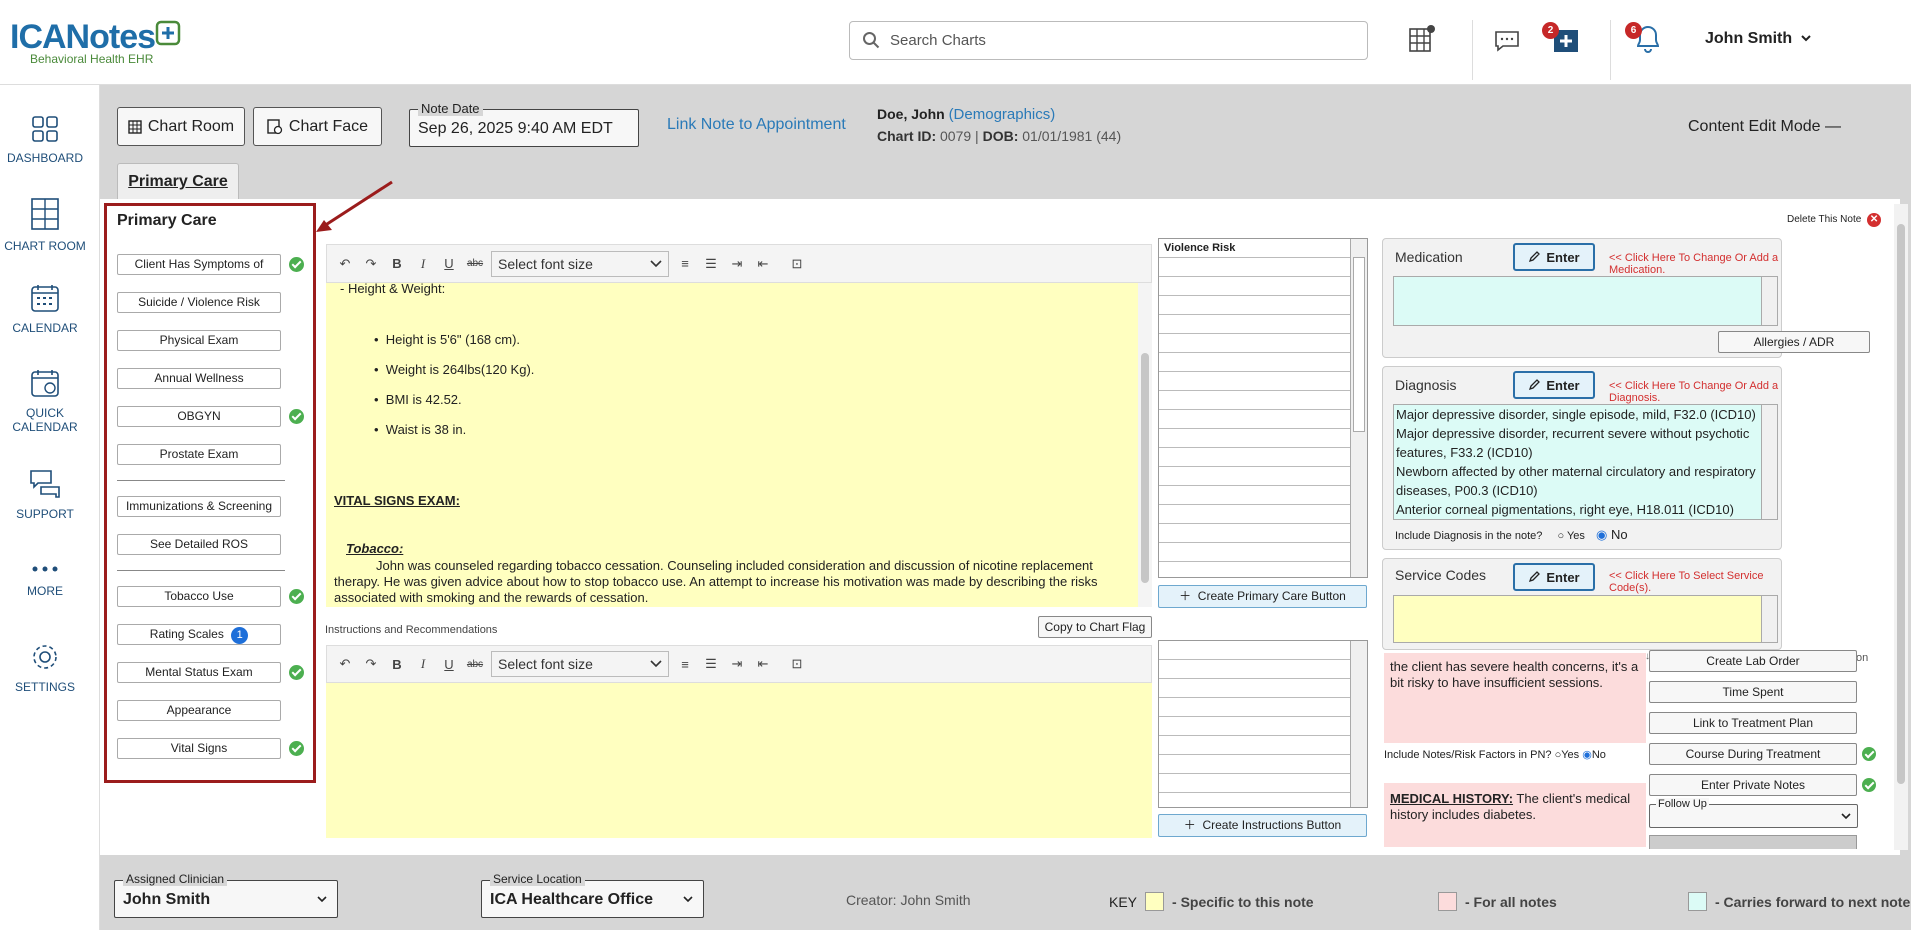  What do you see at coordinates (1753, 754) in the screenshot?
I see `course-during-treatment-button: Course During Treatment` at bounding box center [1753, 754].